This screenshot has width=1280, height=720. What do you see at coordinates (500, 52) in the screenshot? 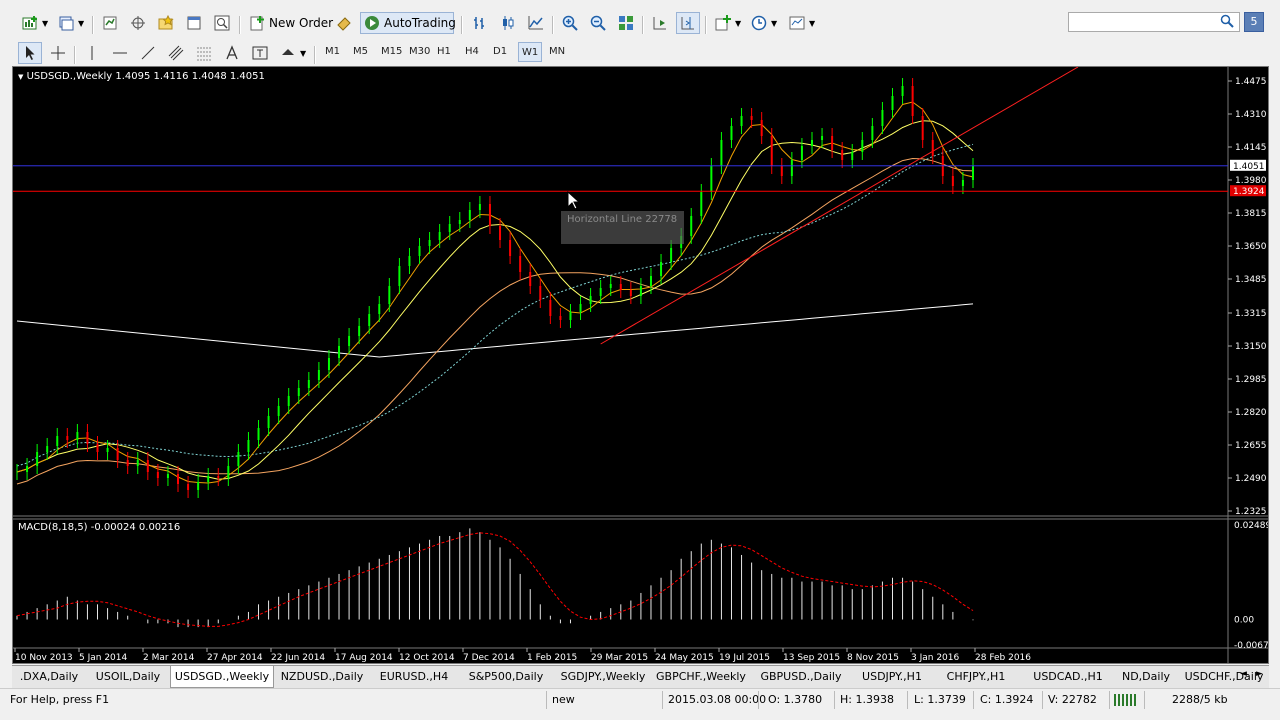
I see `timeframe-d1: D1` at bounding box center [500, 52].